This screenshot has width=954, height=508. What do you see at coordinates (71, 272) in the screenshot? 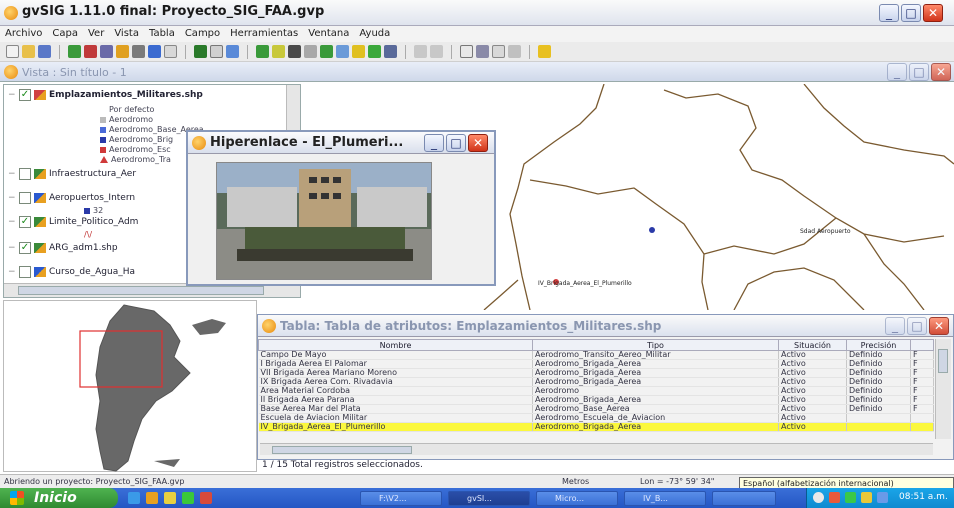
I see `layer-item: − Curso_de_Agua_Ha` at bounding box center [71, 272].